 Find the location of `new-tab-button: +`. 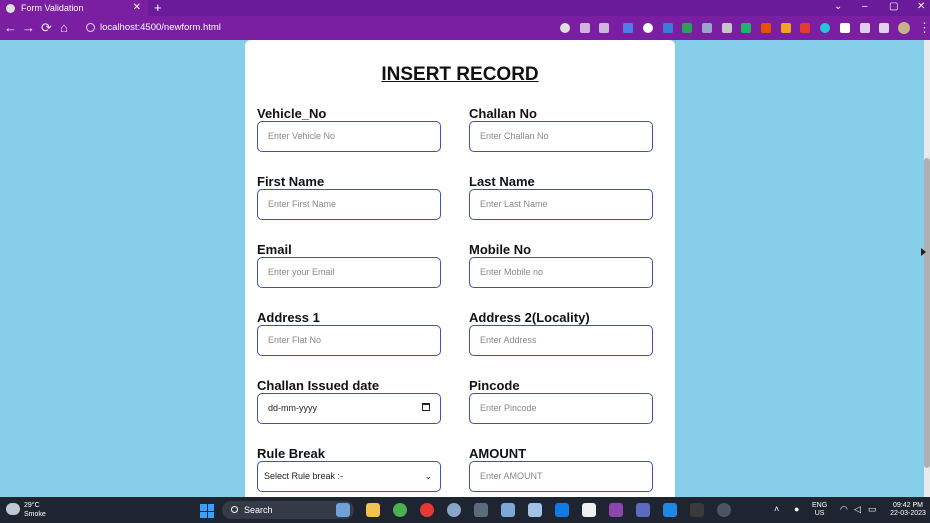

new-tab-button: + is located at coordinates (158, 8).